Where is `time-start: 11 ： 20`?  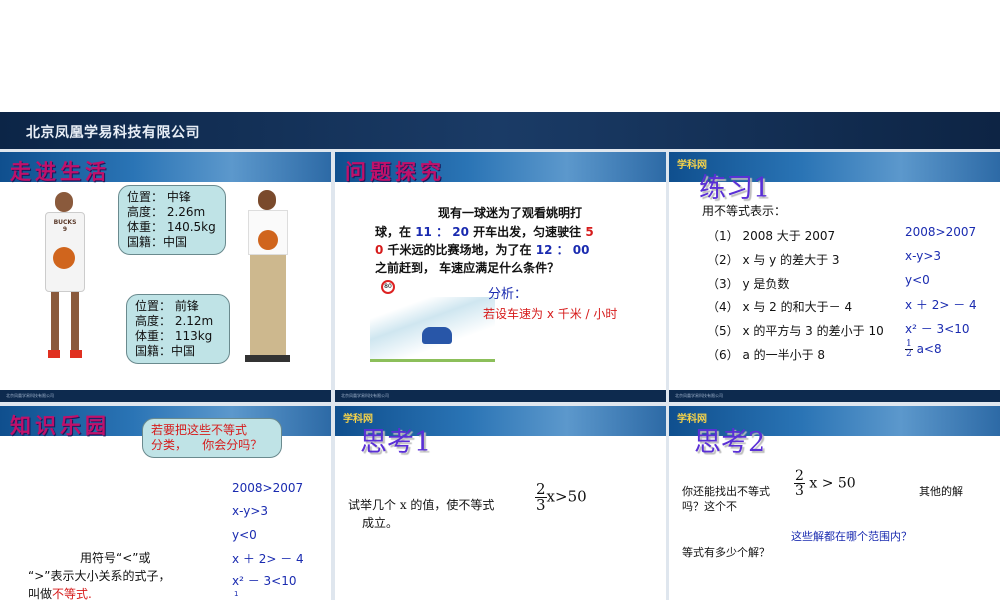
time-start: 11 ： 20 is located at coordinates (442, 232).